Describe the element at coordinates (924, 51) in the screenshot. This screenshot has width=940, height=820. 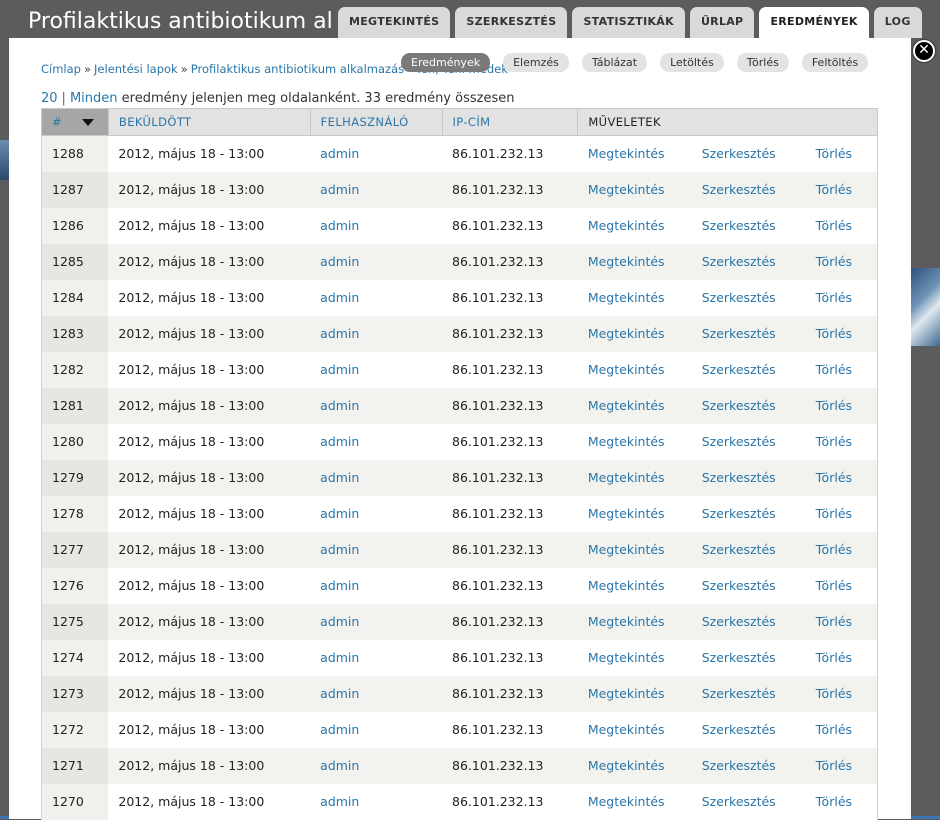
I see `close-icon: ✕` at that location.